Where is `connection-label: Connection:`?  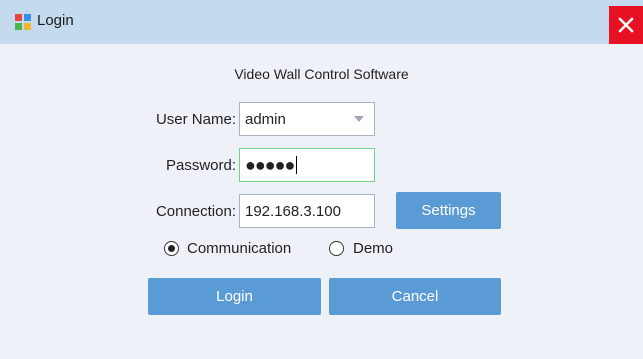
connection-label: Connection: is located at coordinates (195, 211).